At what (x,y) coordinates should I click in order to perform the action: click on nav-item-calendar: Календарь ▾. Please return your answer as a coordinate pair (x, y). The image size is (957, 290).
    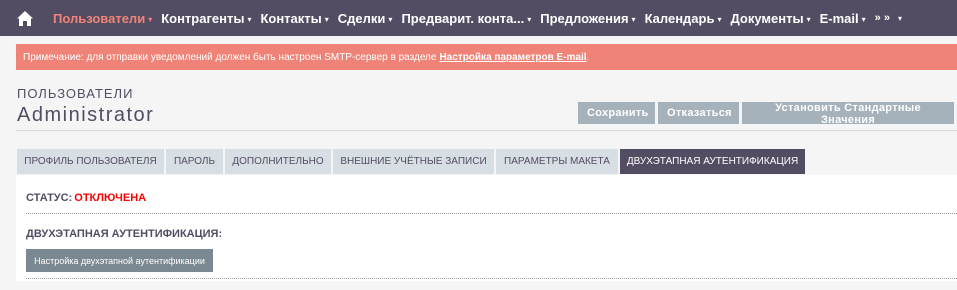
    Looking at the image, I should click on (683, 18).